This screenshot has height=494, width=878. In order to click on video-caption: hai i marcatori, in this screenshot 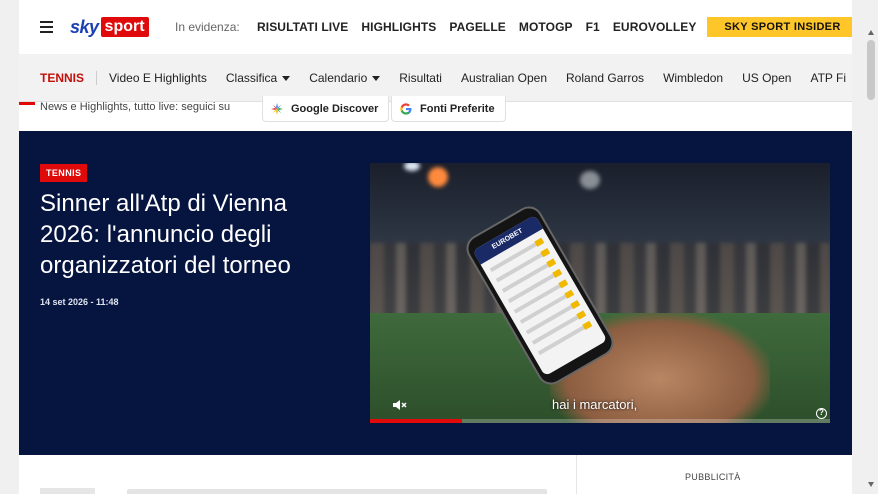, I will do `click(595, 404)`.